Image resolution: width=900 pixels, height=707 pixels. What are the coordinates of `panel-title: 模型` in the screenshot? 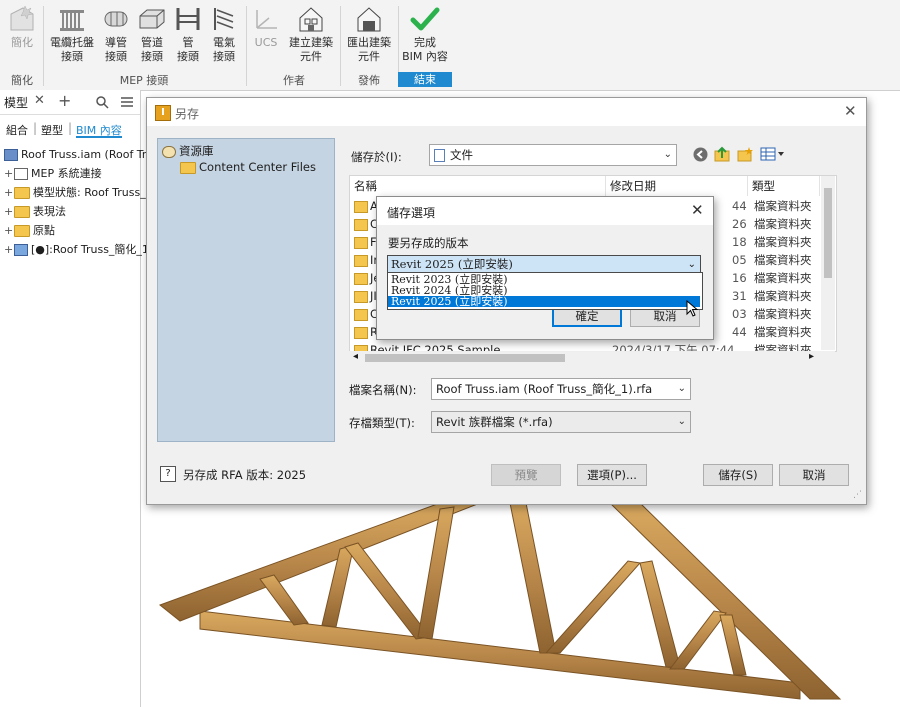 It's located at (16, 103).